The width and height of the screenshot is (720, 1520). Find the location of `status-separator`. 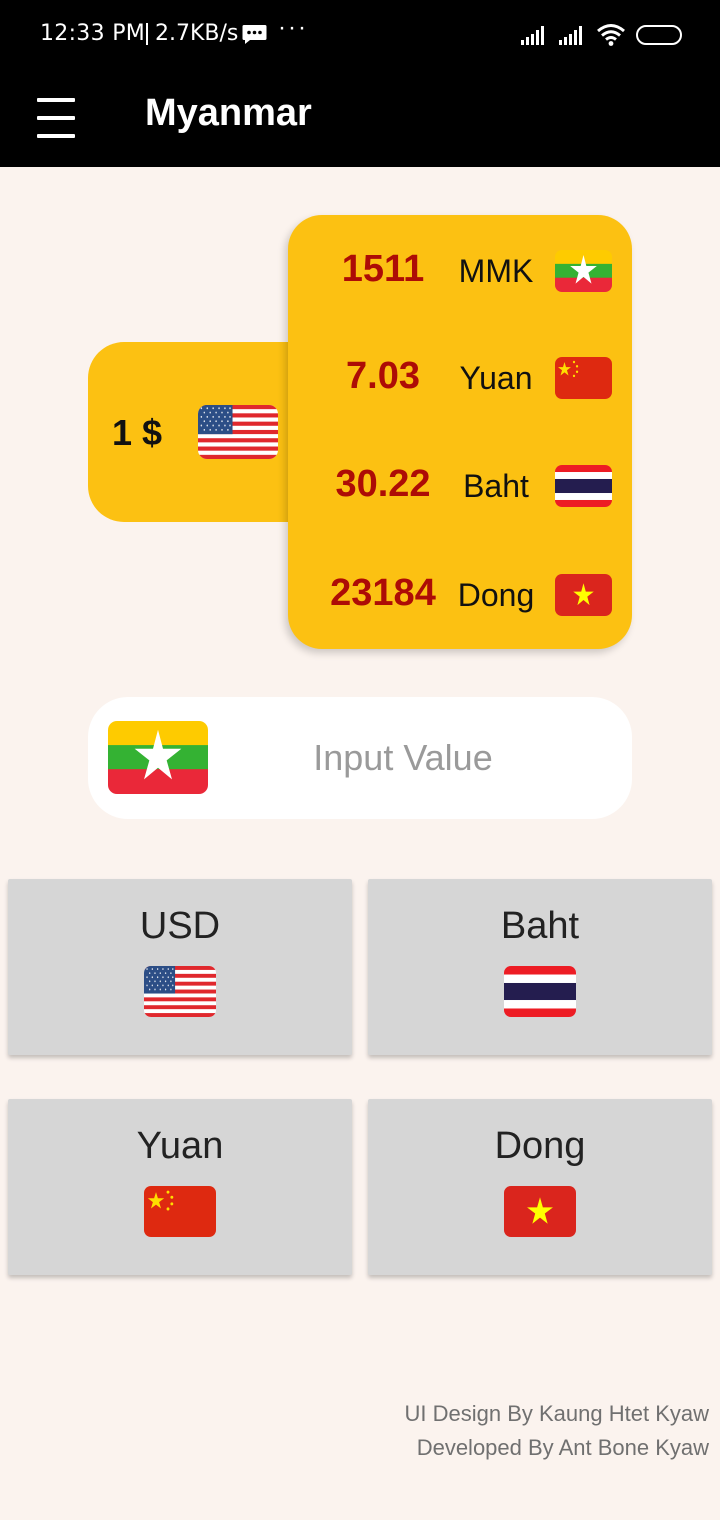

status-separator is located at coordinates (147, 34).